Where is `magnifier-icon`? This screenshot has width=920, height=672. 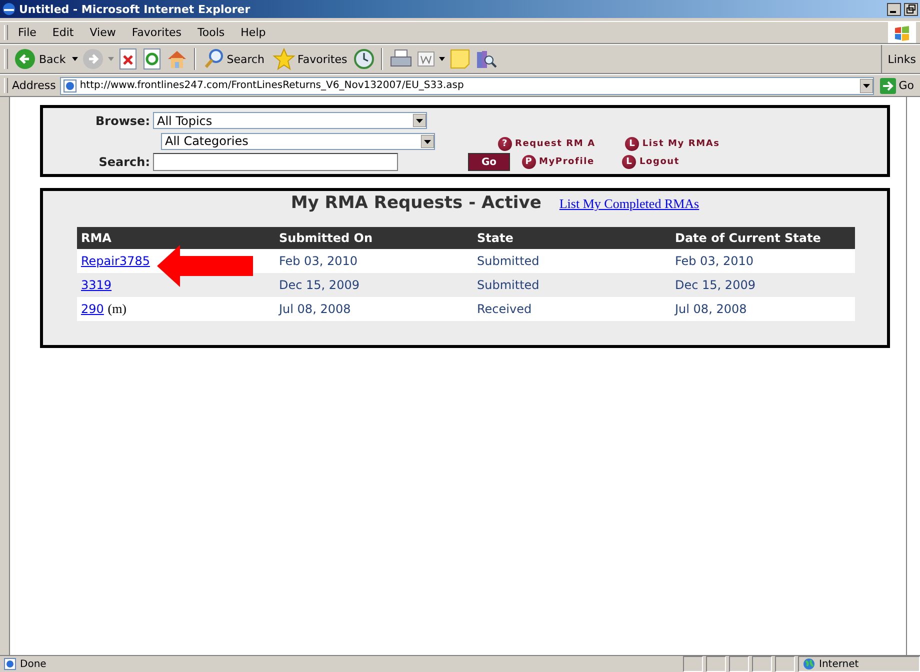
magnifier-icon is located at coordinates (214, 59).